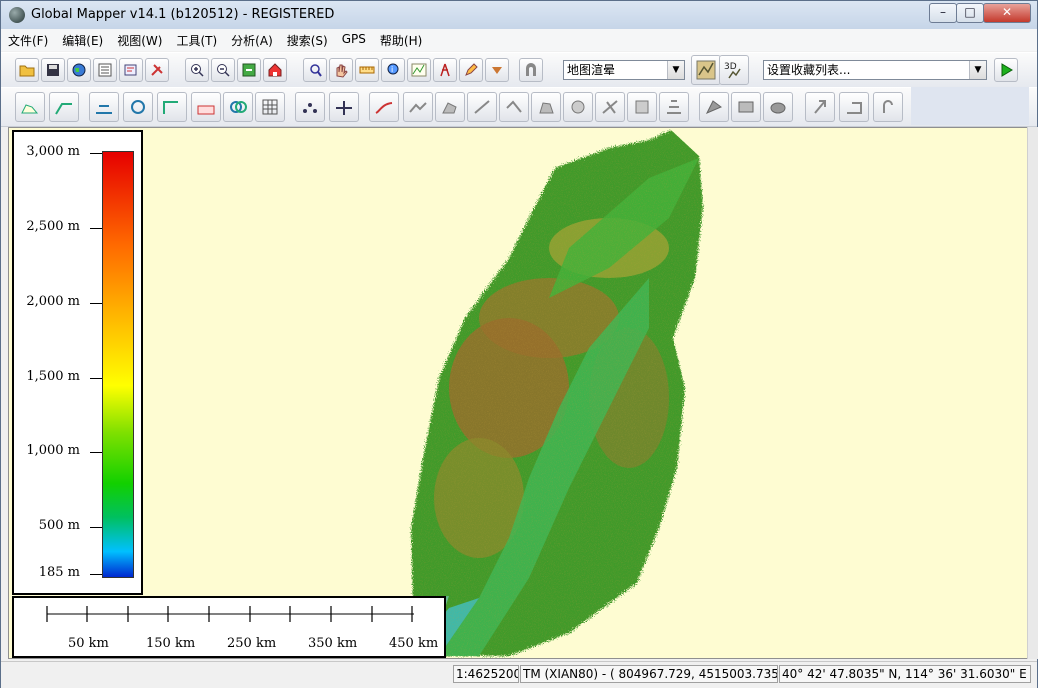 The height and width of the screenshot is (688, 1038). What do you see at coordinates (875, 70) in the screenshot?
I see `favorites-select: 设置收藏列表... ▼` at bounding box center [875, 70].